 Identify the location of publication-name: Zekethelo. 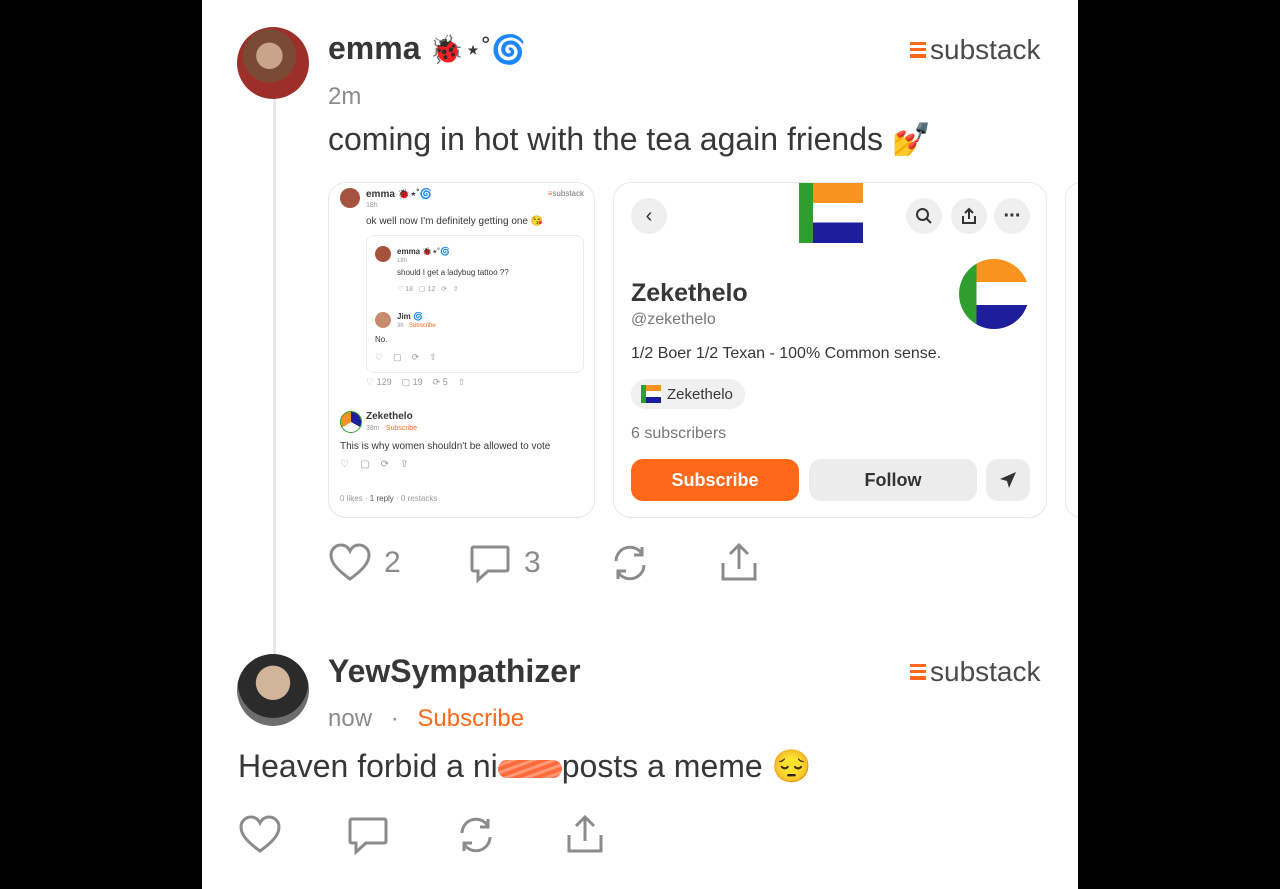
(700, 394).